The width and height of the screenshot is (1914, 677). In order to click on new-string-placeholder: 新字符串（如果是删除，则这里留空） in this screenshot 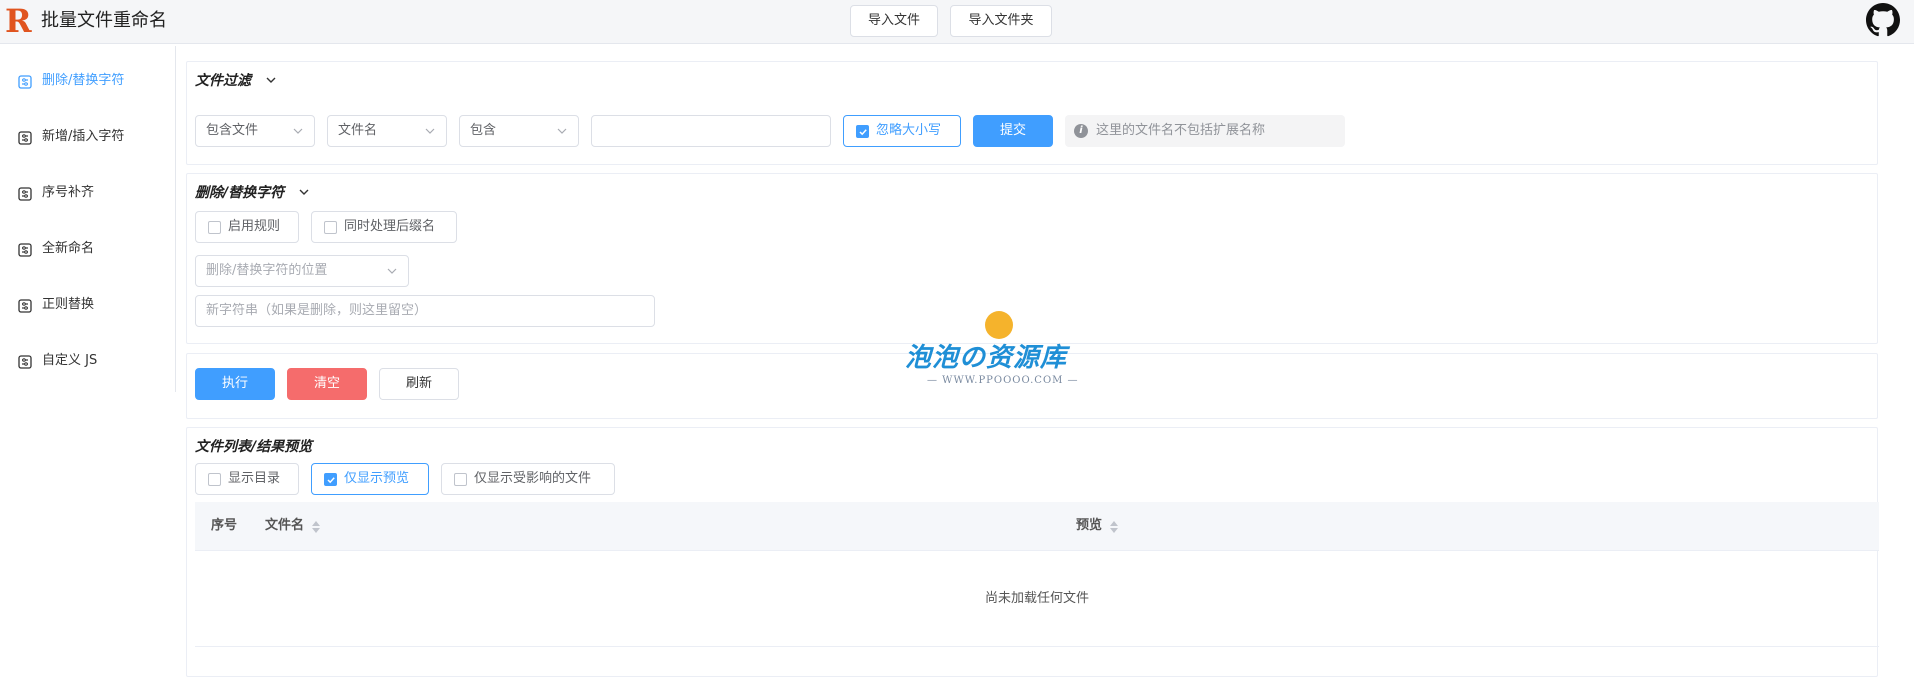, I will do `click(317, 310)`.